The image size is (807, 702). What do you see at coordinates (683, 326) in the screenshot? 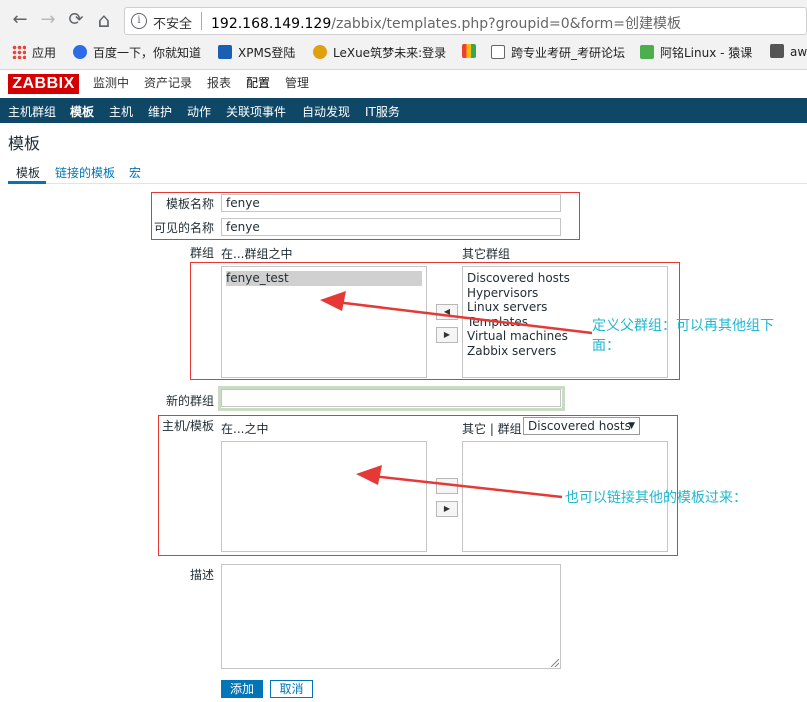
I see `annotation-line: 定义父群组：可以再其他组下` at bounding box center [683, 326].